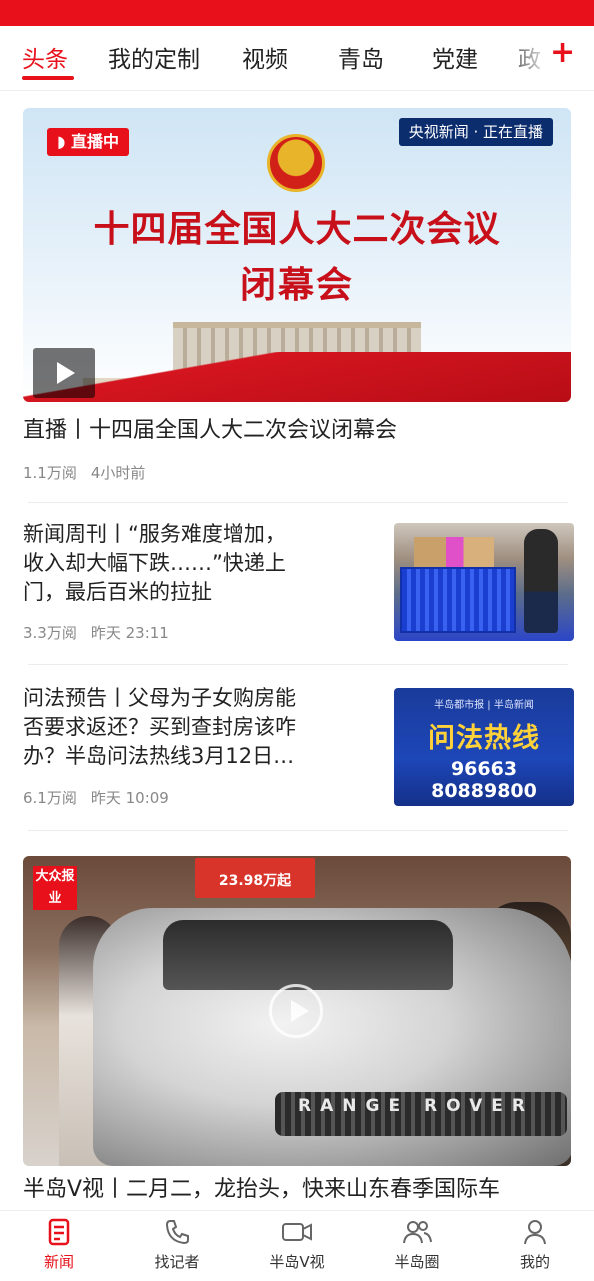 The image size is (594, 1281). Describe the element at coordinates (458, 600) in the screenshot. I see `delivery-cart` at that location.